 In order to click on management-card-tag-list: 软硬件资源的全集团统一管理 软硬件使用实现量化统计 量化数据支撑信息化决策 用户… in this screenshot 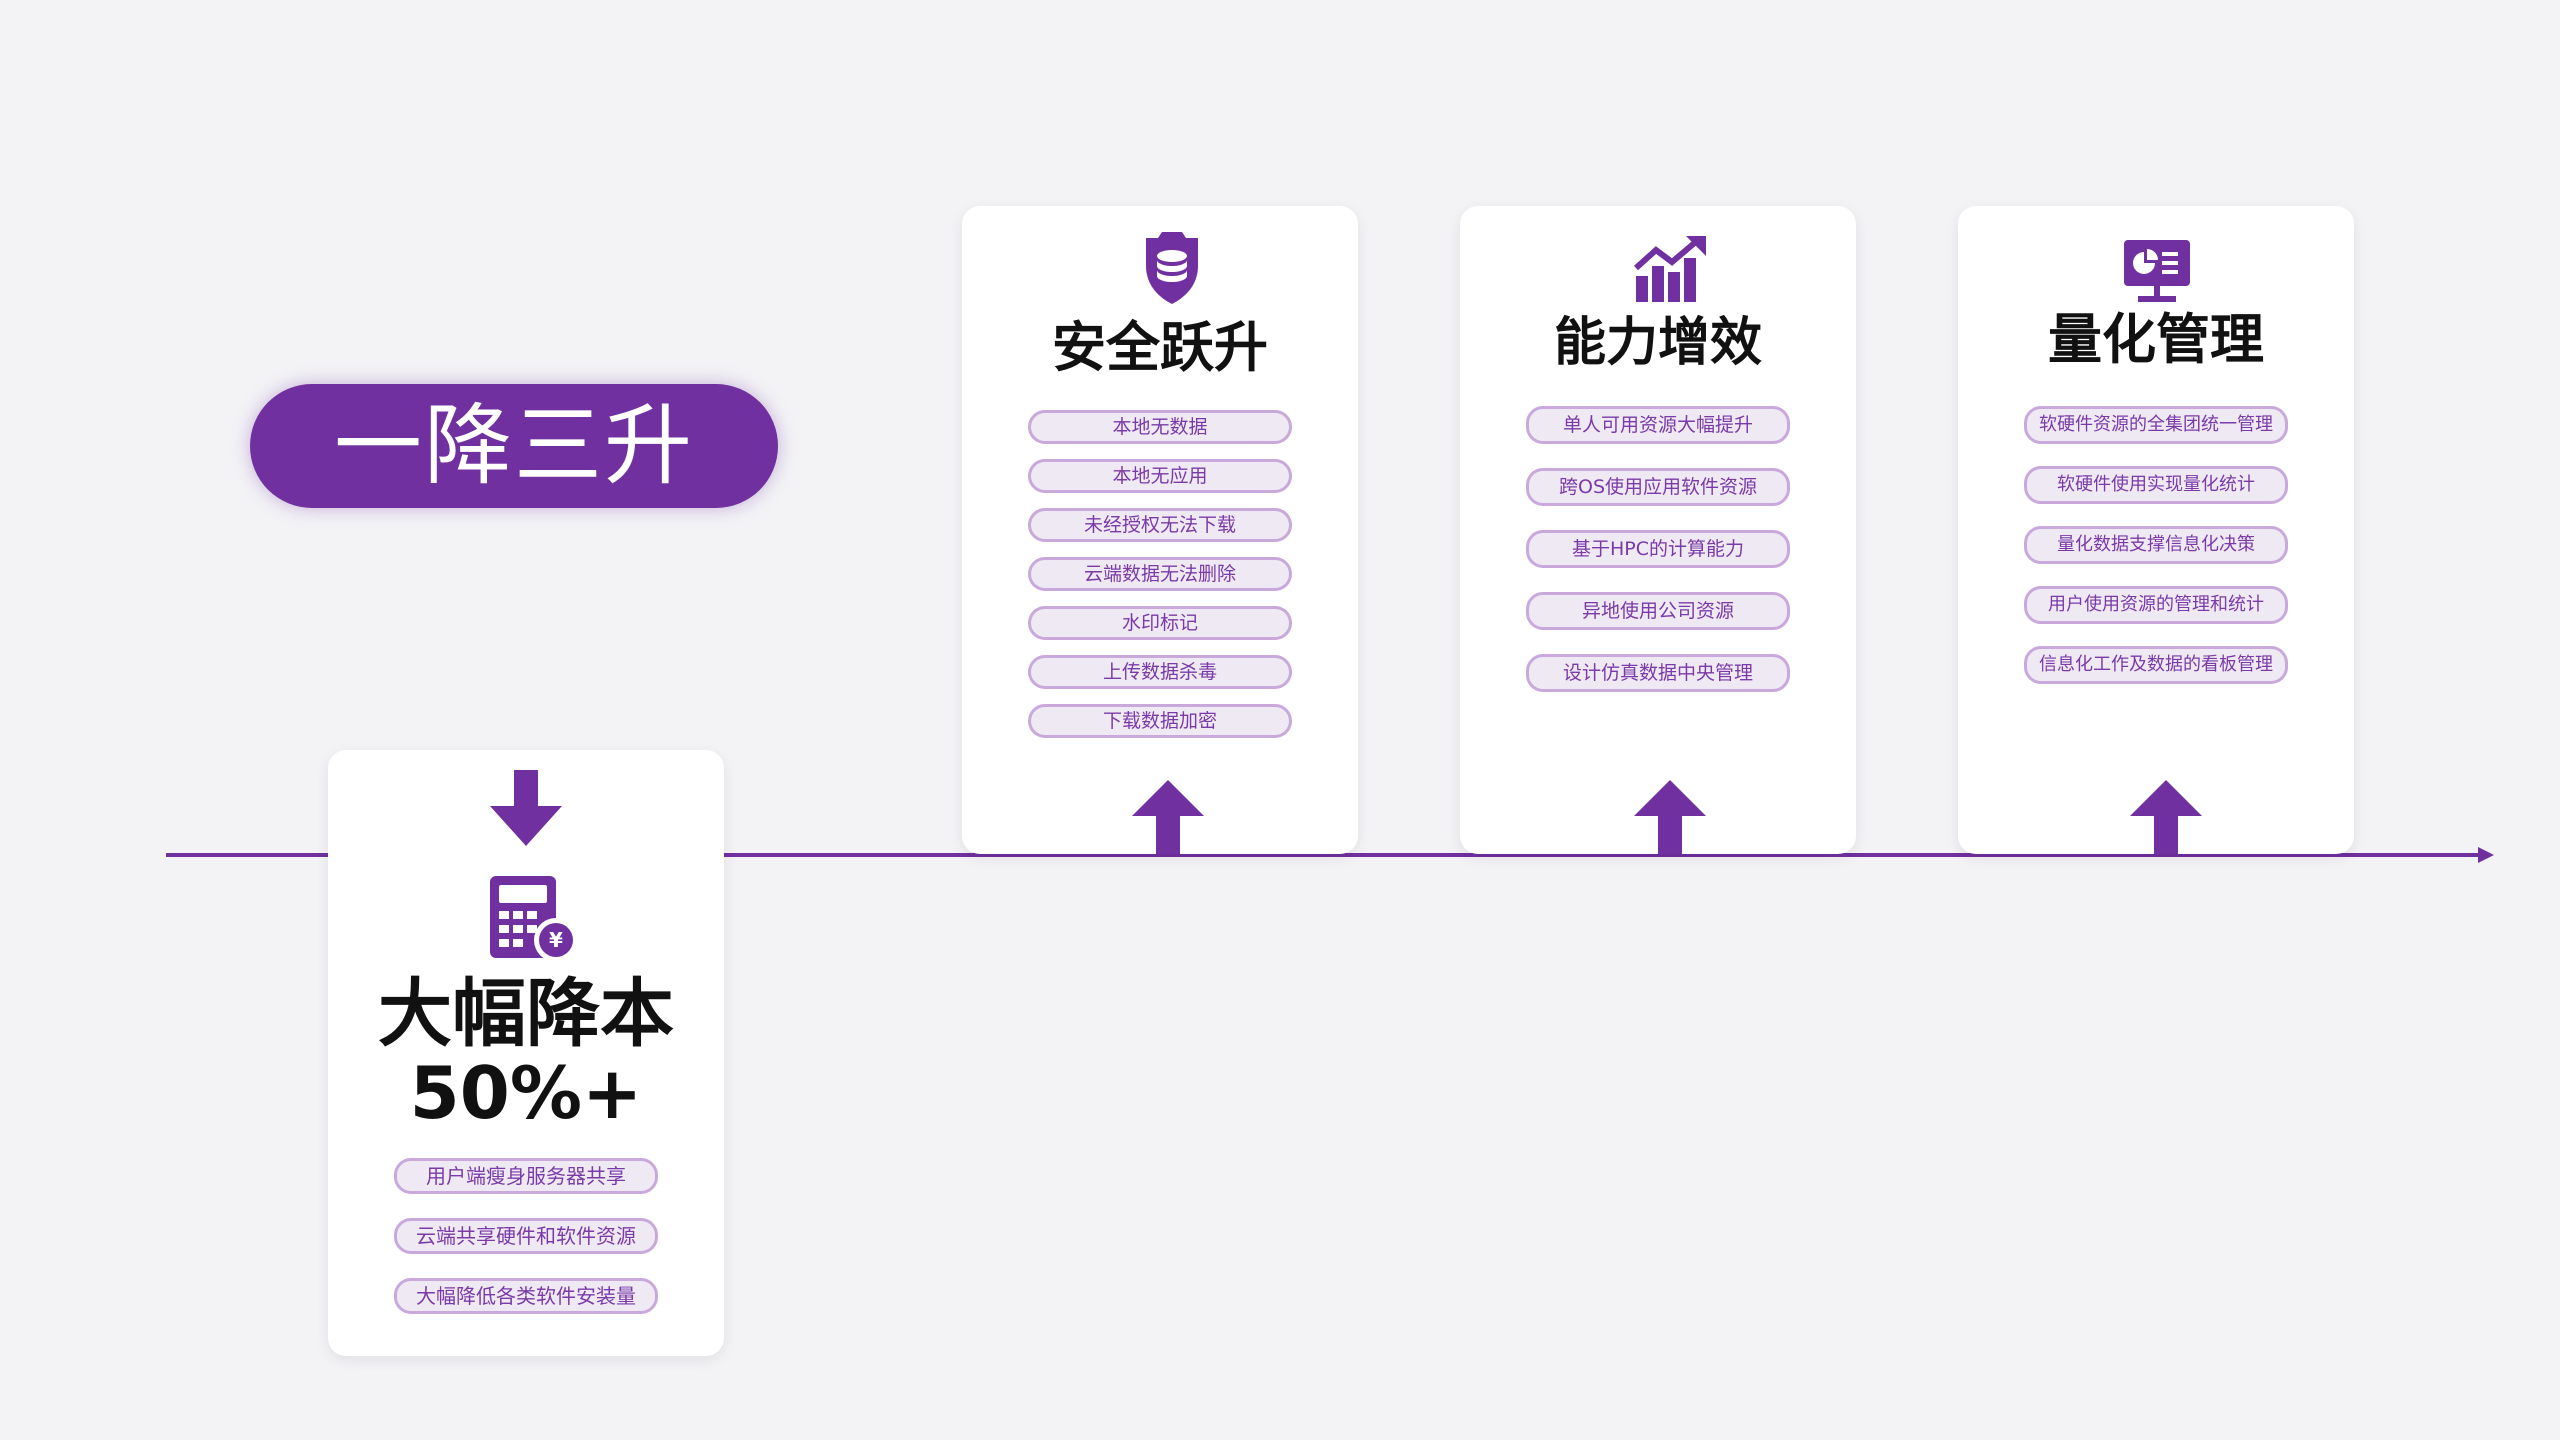, I will do `click(2156, 545)`.